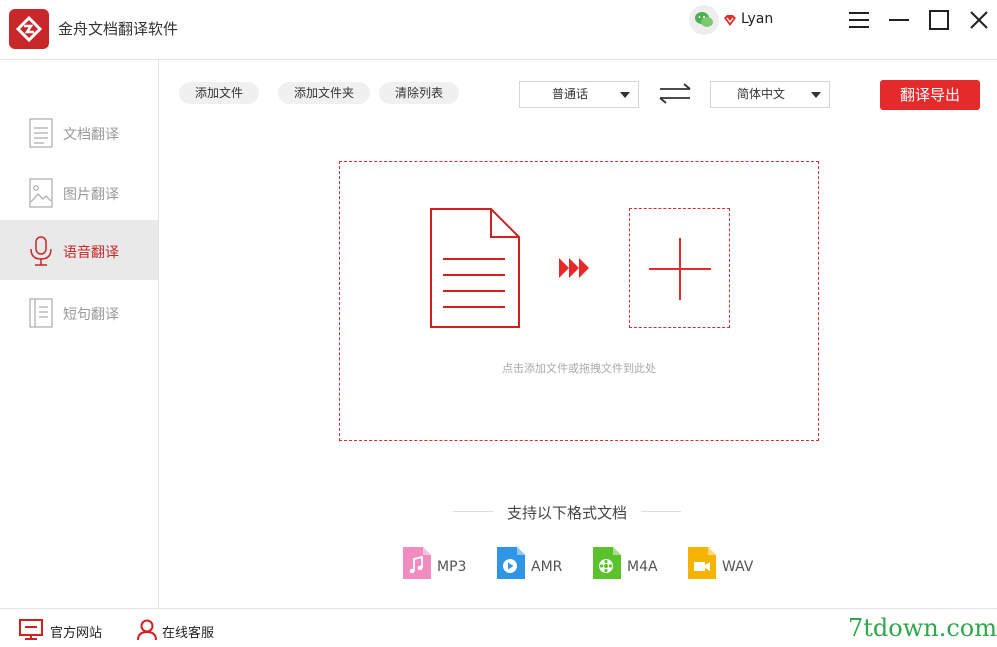 The height and width of the screenshot is (647, 997). Describe the element at coordinates (607, 565) in the screenshot. I see `m4a-file-icon` at that location.